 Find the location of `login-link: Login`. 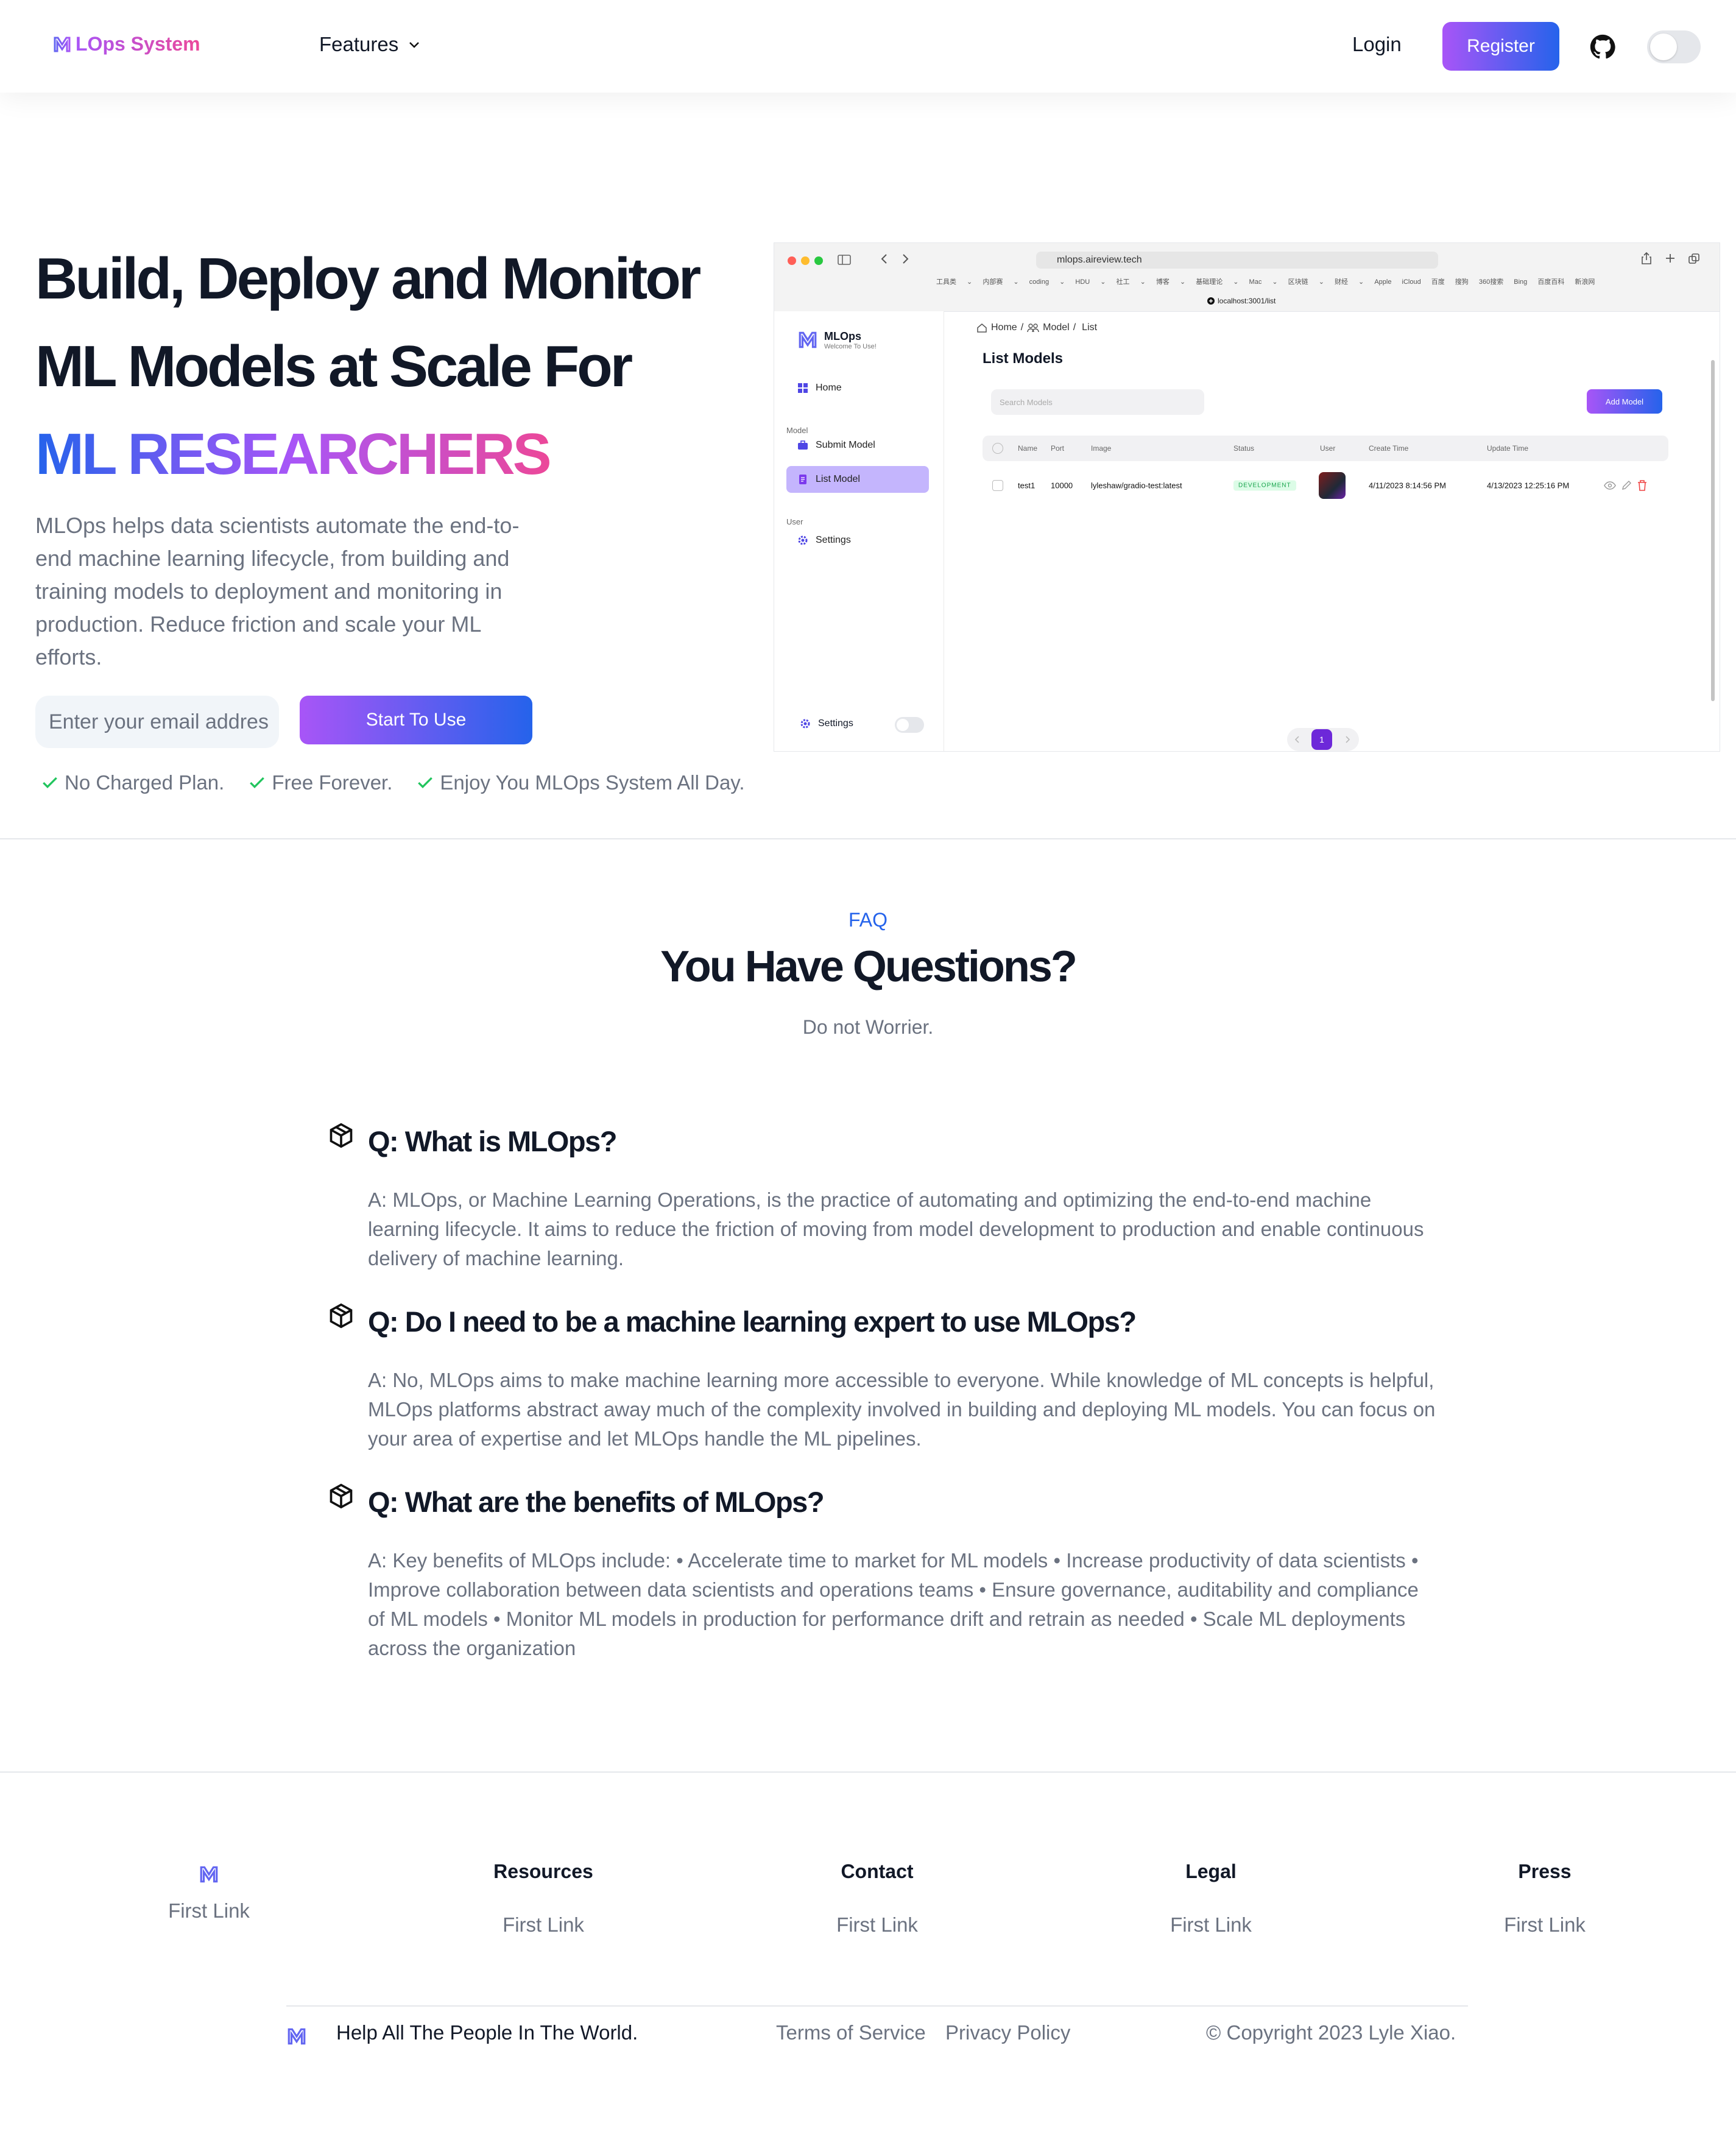

login-link: Login is located at coordinates (1377, 44).